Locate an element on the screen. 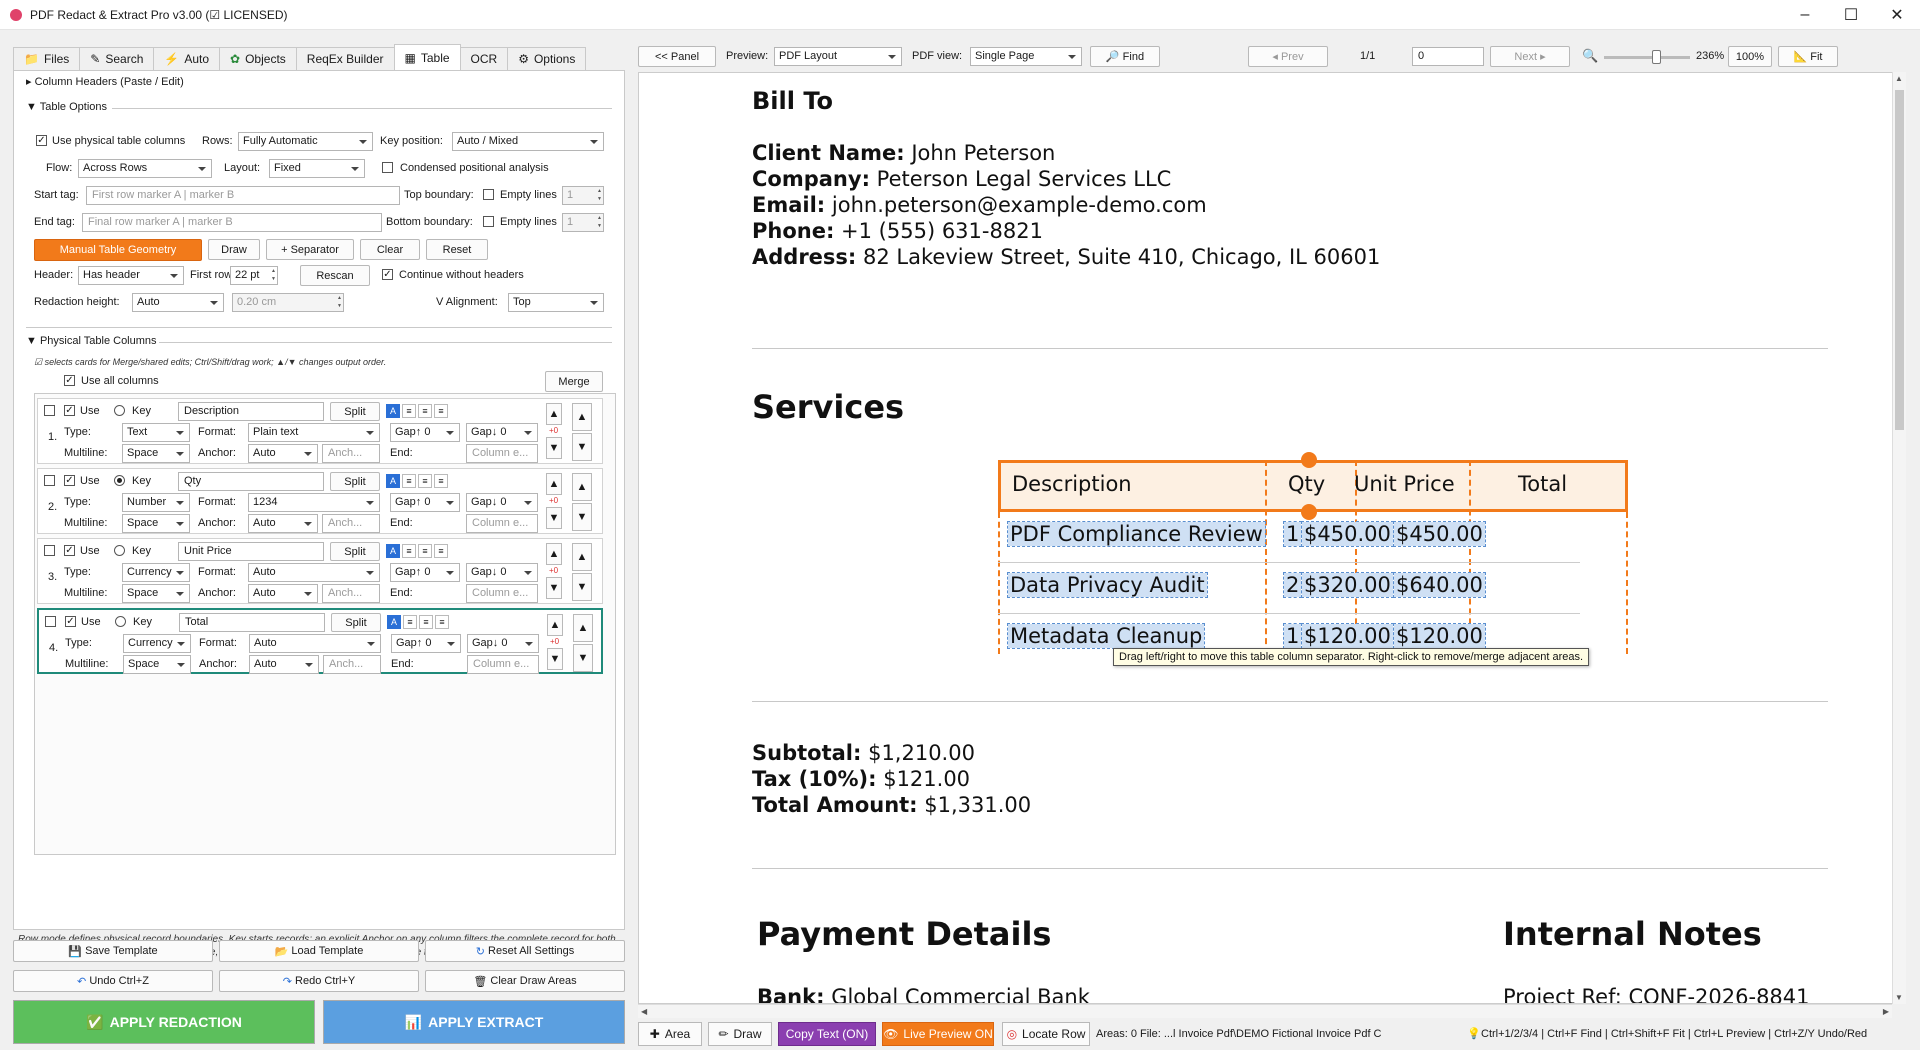  cell-unit-price: $120.00 is located at coordinates (1347, 636).